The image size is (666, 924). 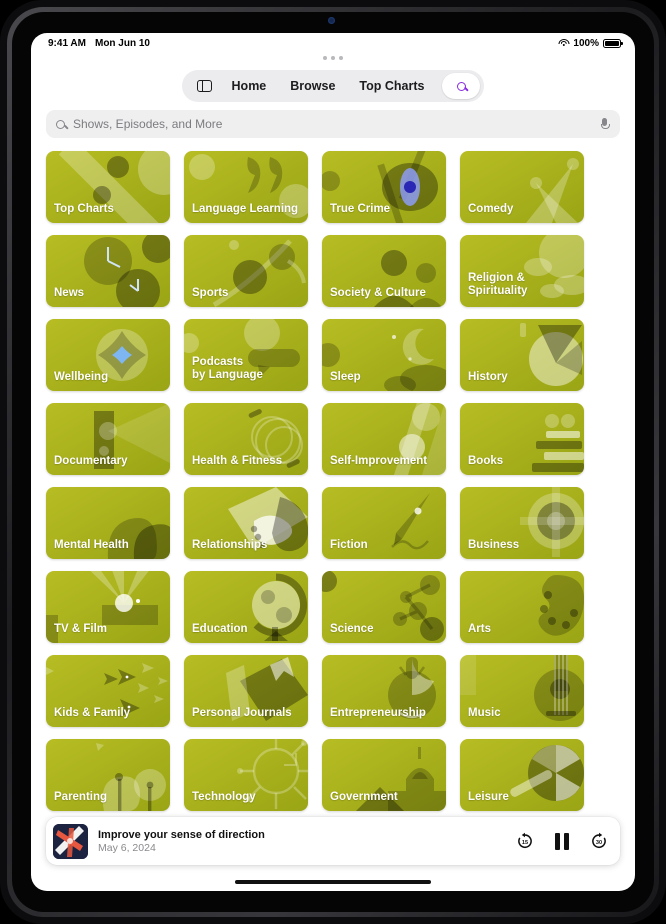 What do you see at coordinates (480, 629) in the screenshot?
I see `category-label: Arts` at bounding box center [480, 629].